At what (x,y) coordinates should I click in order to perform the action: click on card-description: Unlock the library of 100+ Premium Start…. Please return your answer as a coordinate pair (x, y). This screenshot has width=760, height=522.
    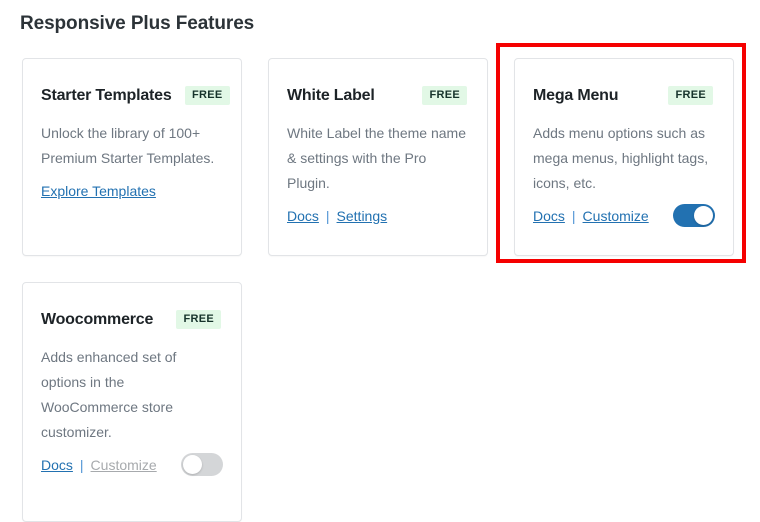
    Looking at the image, I should click on (128, 145).